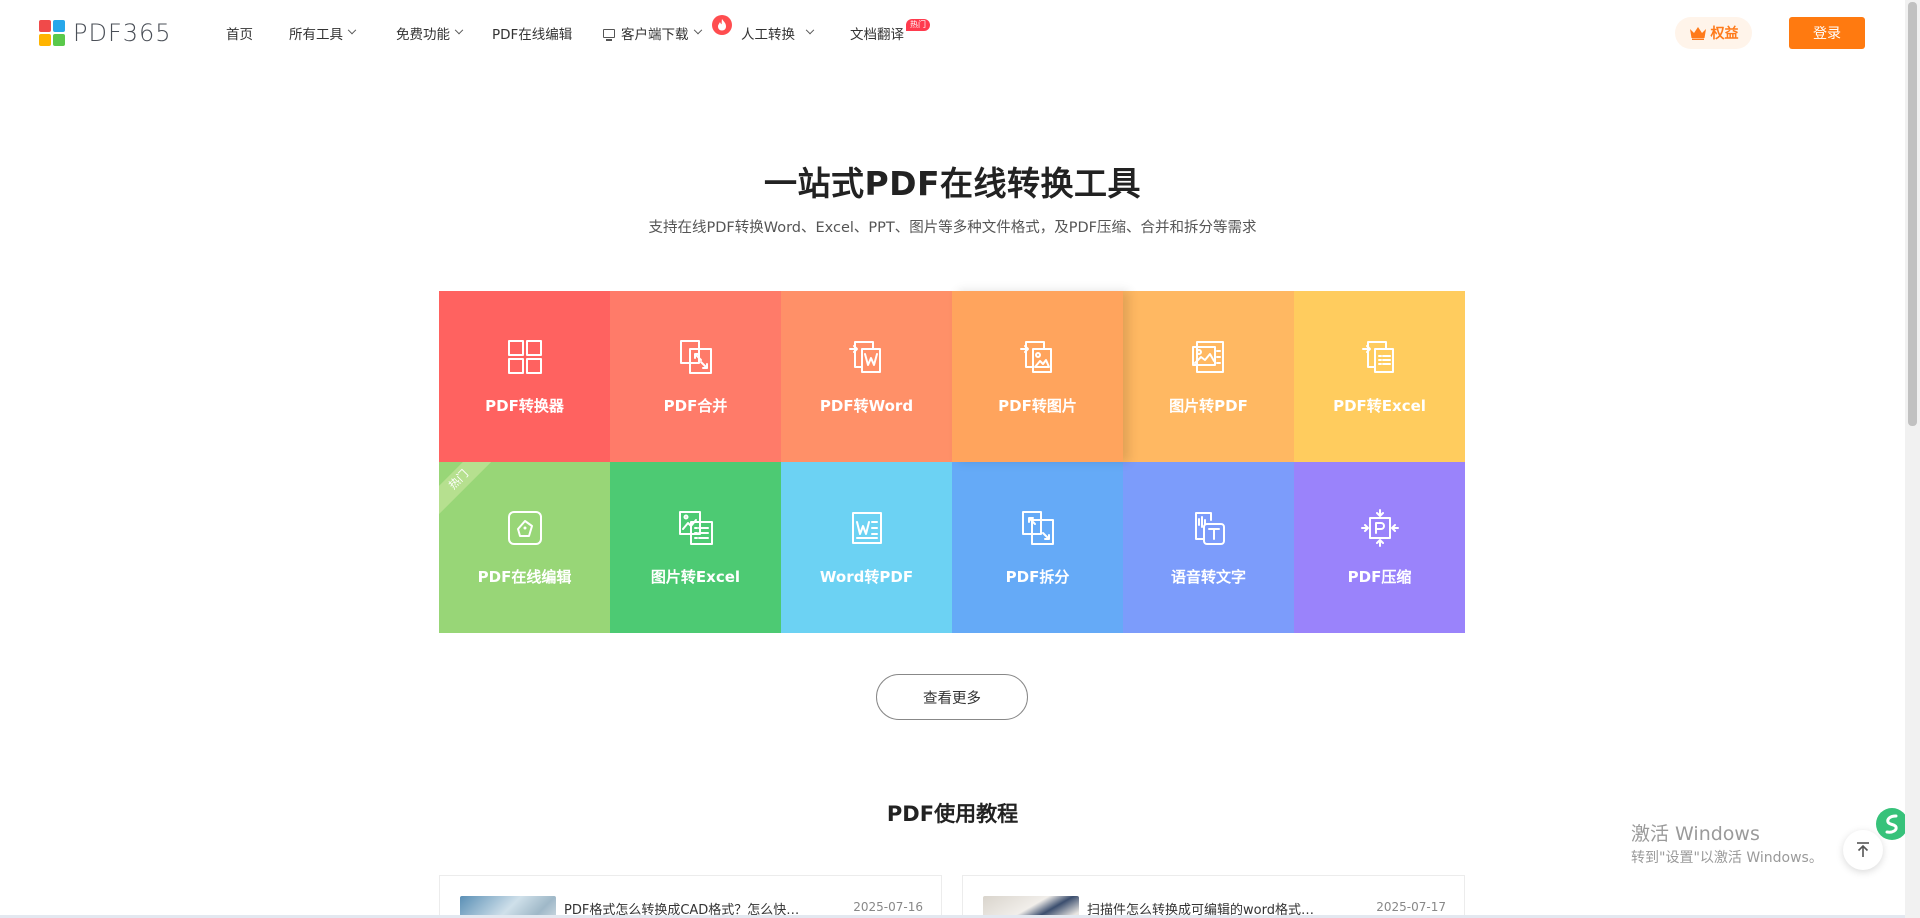 The image size is (1920, 918). What do you see at coordinates (1038, 528) in the screenshot?
I see `split-icon` at bounding box center [1038, 528].